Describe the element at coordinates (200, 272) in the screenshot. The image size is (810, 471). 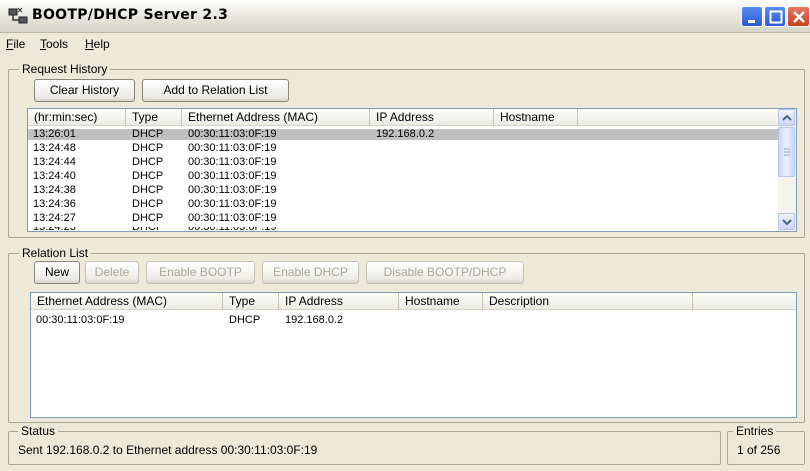
I see `enable-bootp-button: Enable BOOTP` at that location.